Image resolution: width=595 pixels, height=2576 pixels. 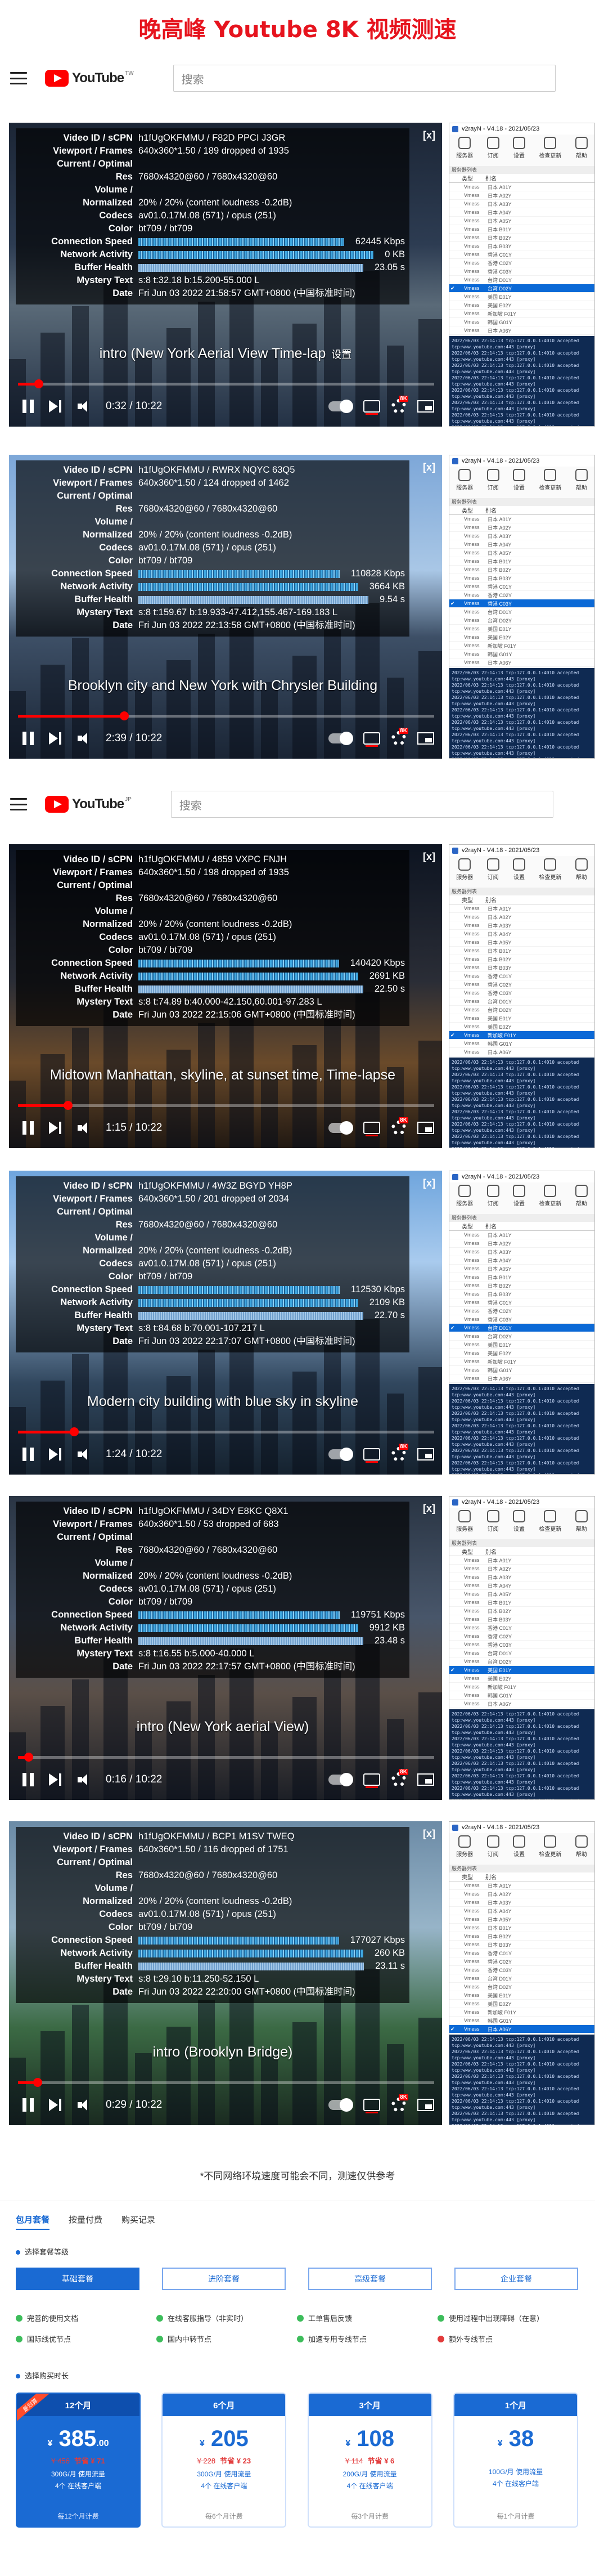 I want to click on tab-monthly: 包月套餐, so click(x=33, y=2222).